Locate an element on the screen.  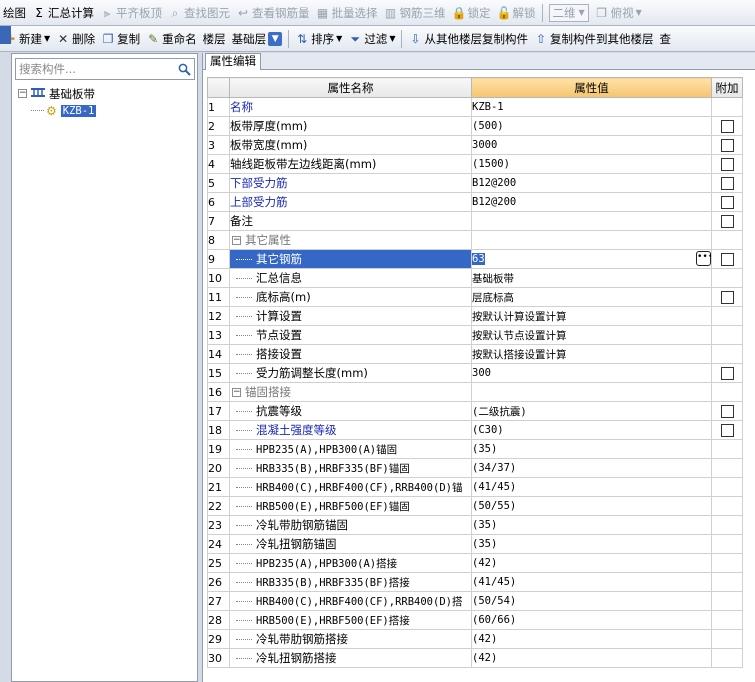
property-value-cell: KZB-1 is located at coordinates (591, 107).